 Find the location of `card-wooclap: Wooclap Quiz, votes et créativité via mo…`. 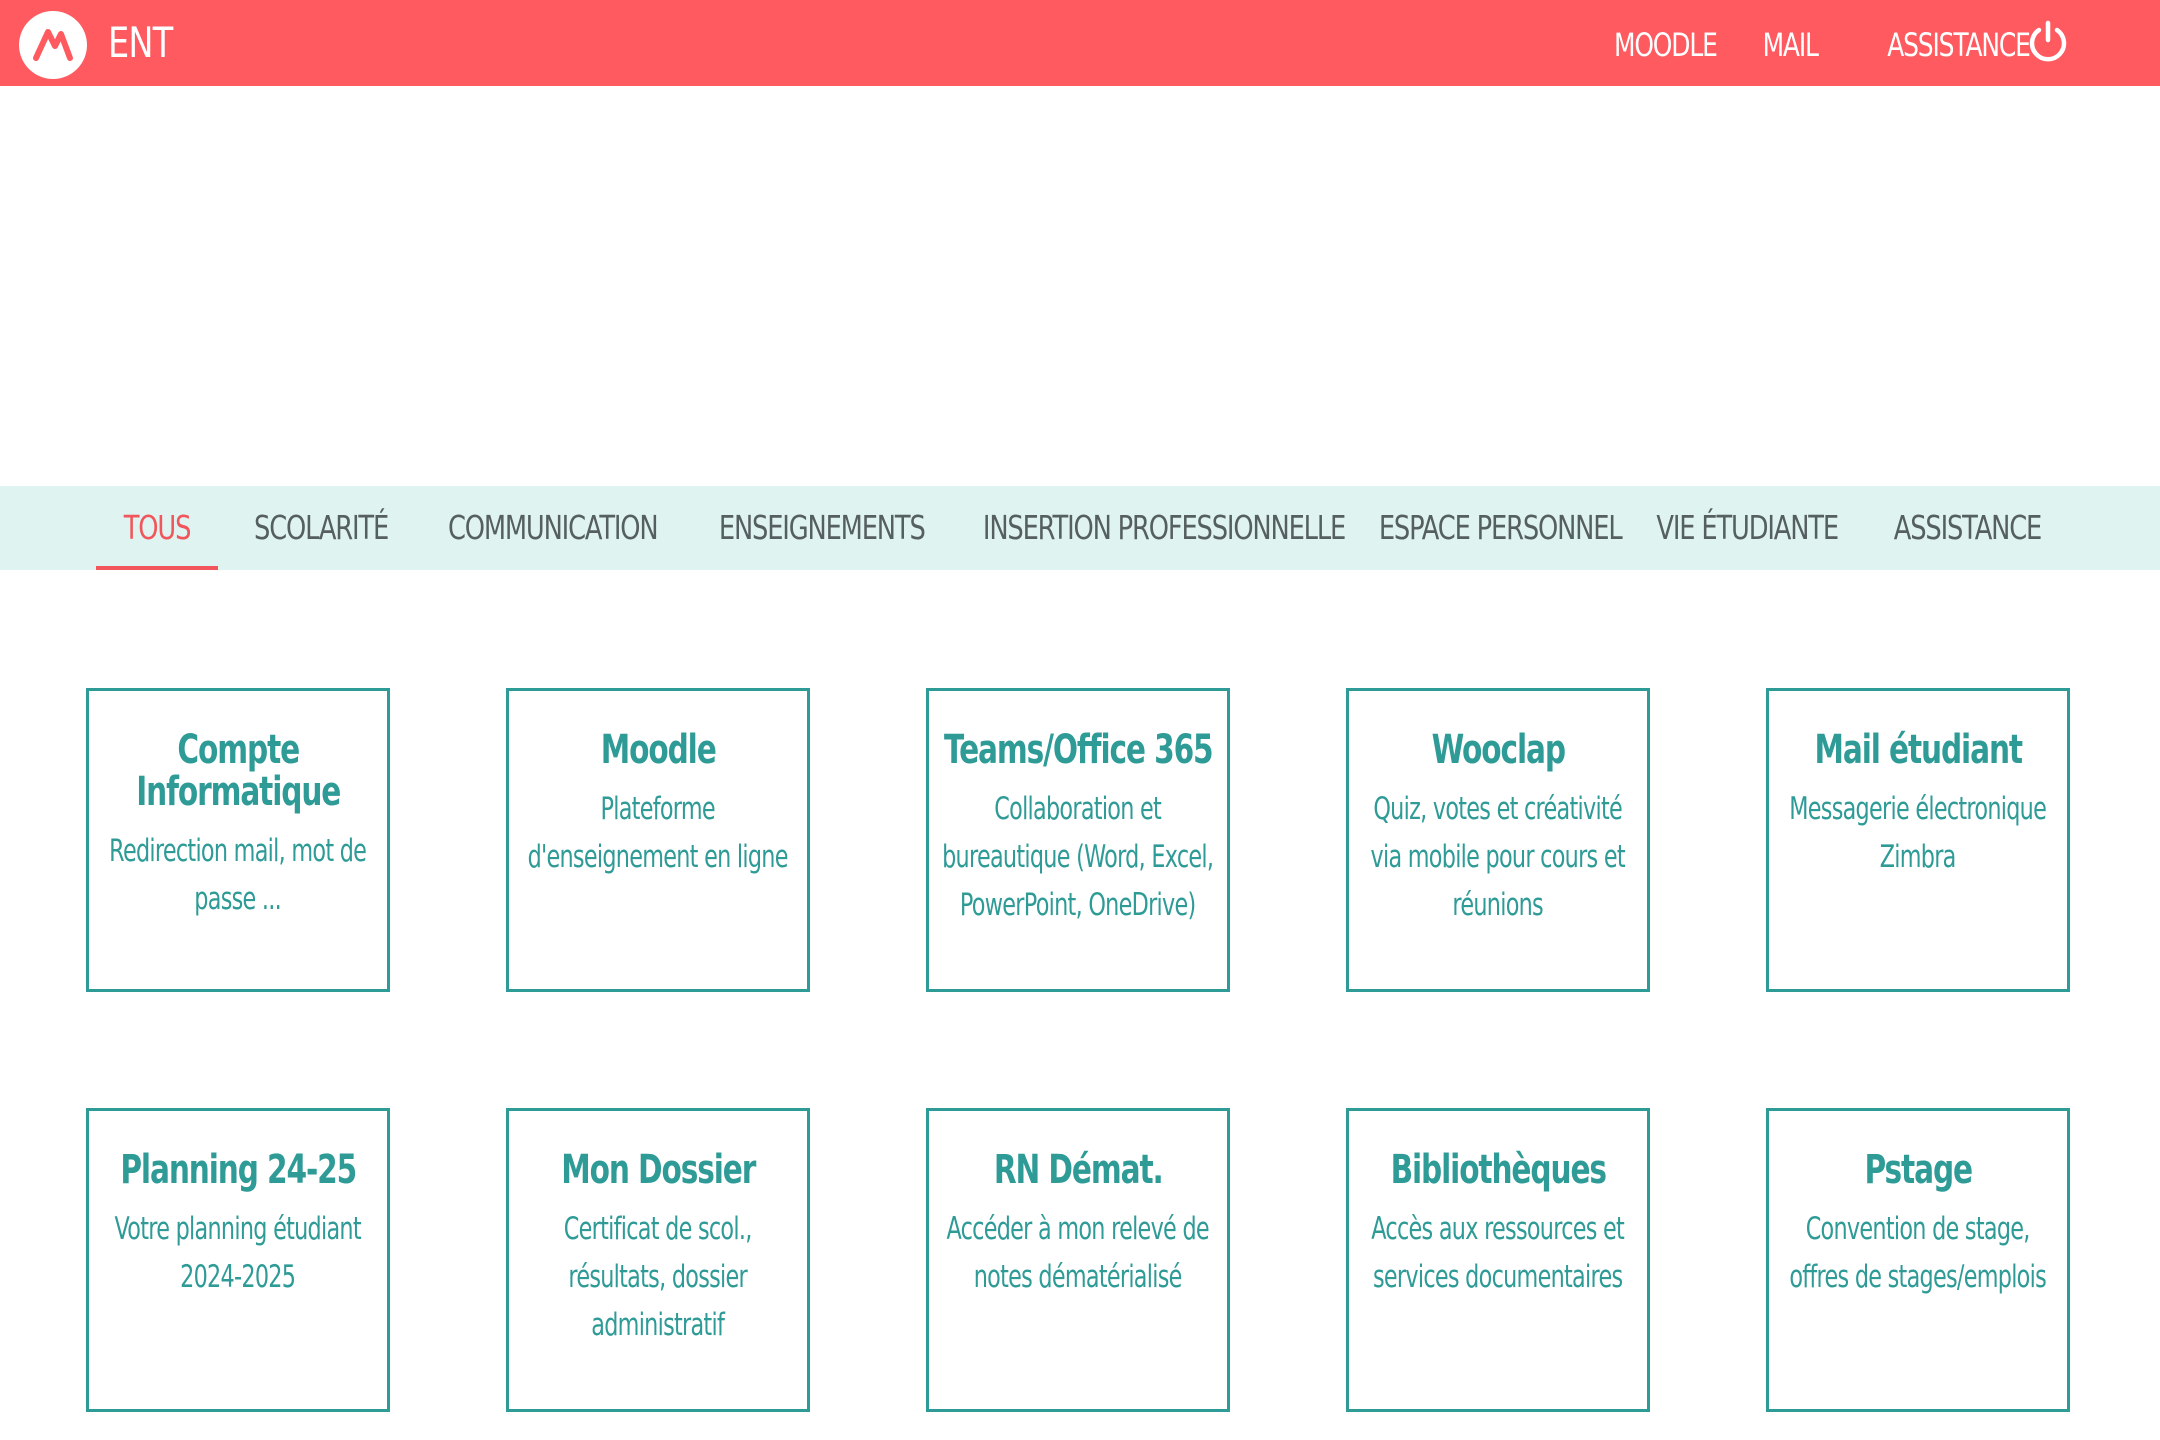

card-wooclap: Wooclap Quiz, votes et créativité via mo… is located at coordinates (1498, 840).